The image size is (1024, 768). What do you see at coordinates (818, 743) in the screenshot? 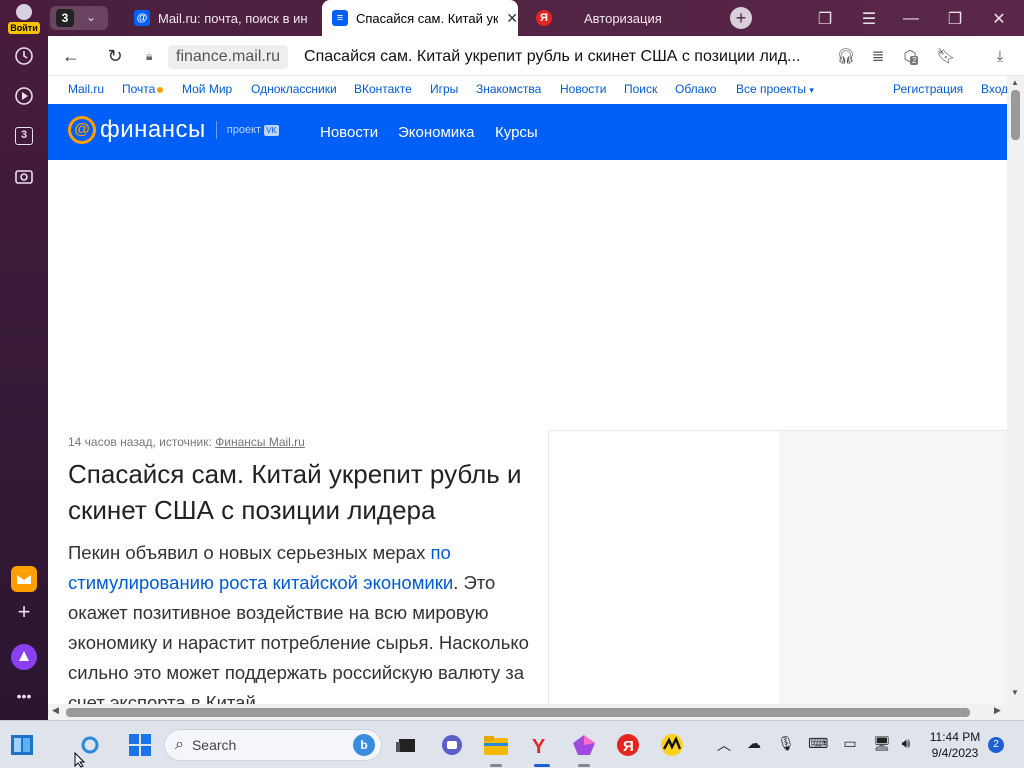
I see `keyboard-icon: ⌨` at bounding box center [818, 743].